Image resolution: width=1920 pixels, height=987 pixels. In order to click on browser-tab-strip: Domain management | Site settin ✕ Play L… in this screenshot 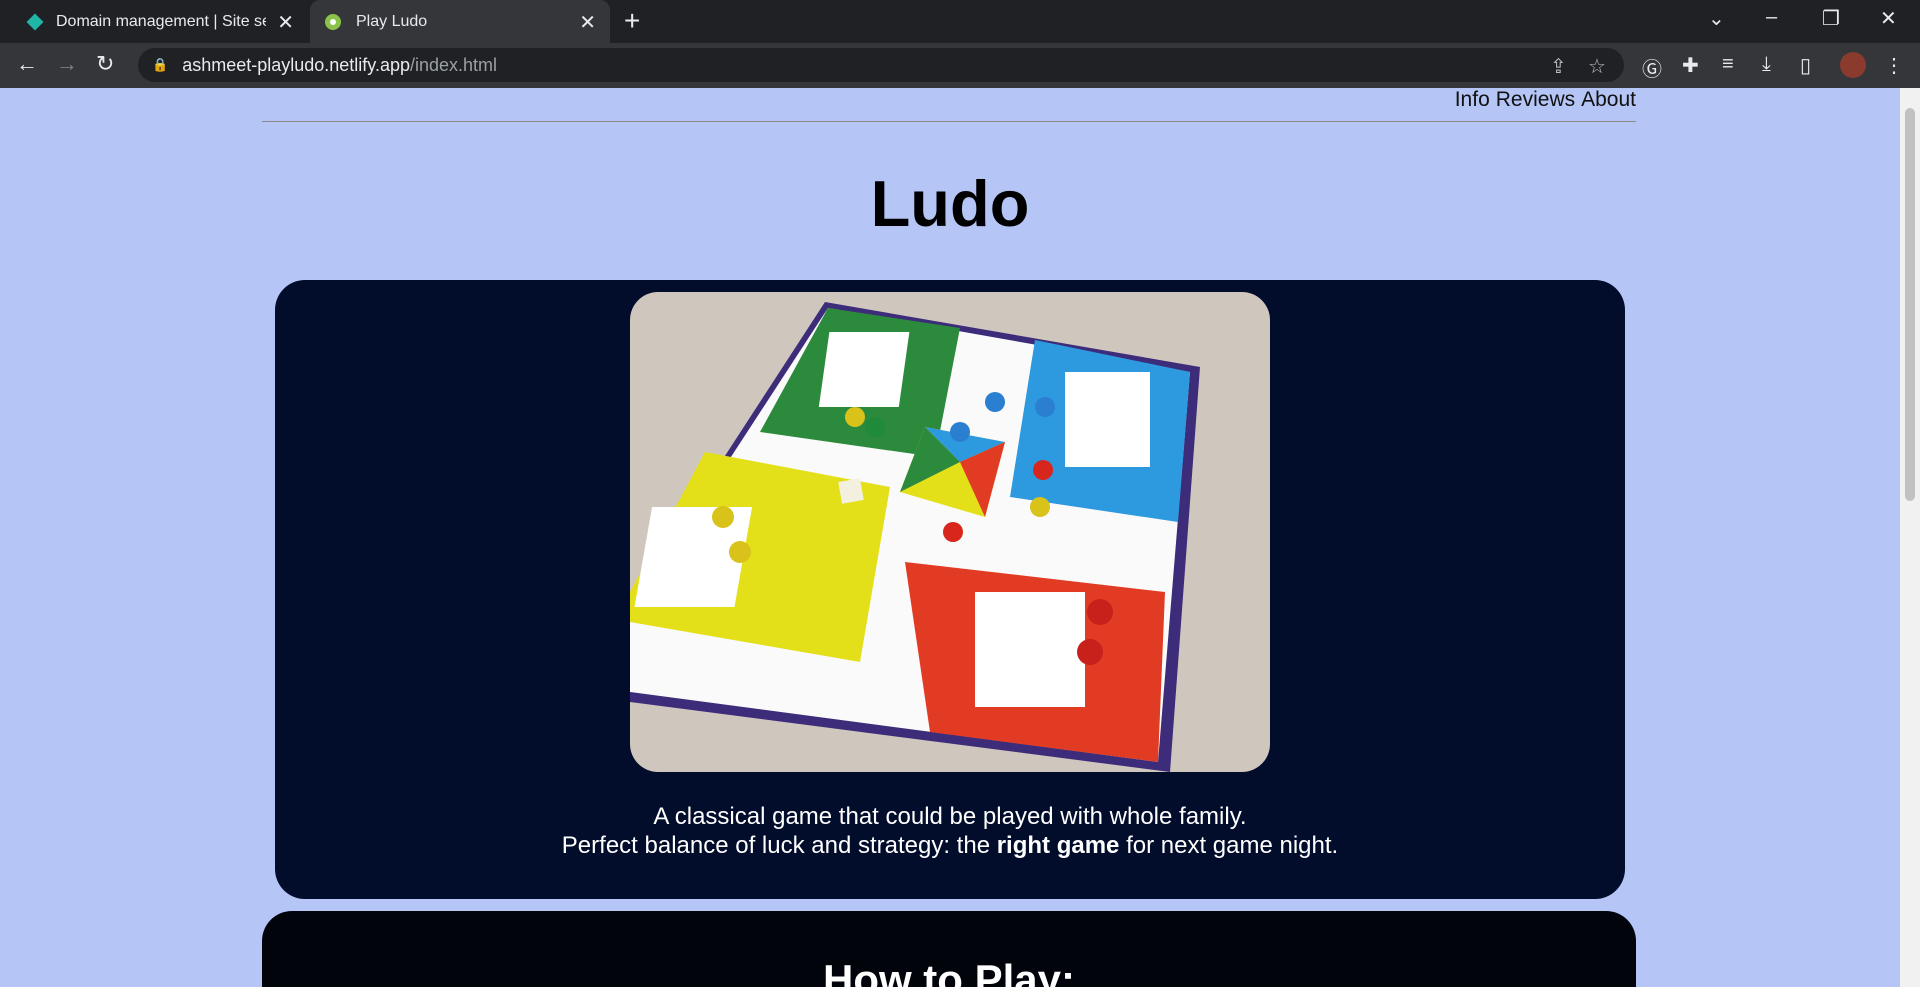, I will do `click(960, 21)`.